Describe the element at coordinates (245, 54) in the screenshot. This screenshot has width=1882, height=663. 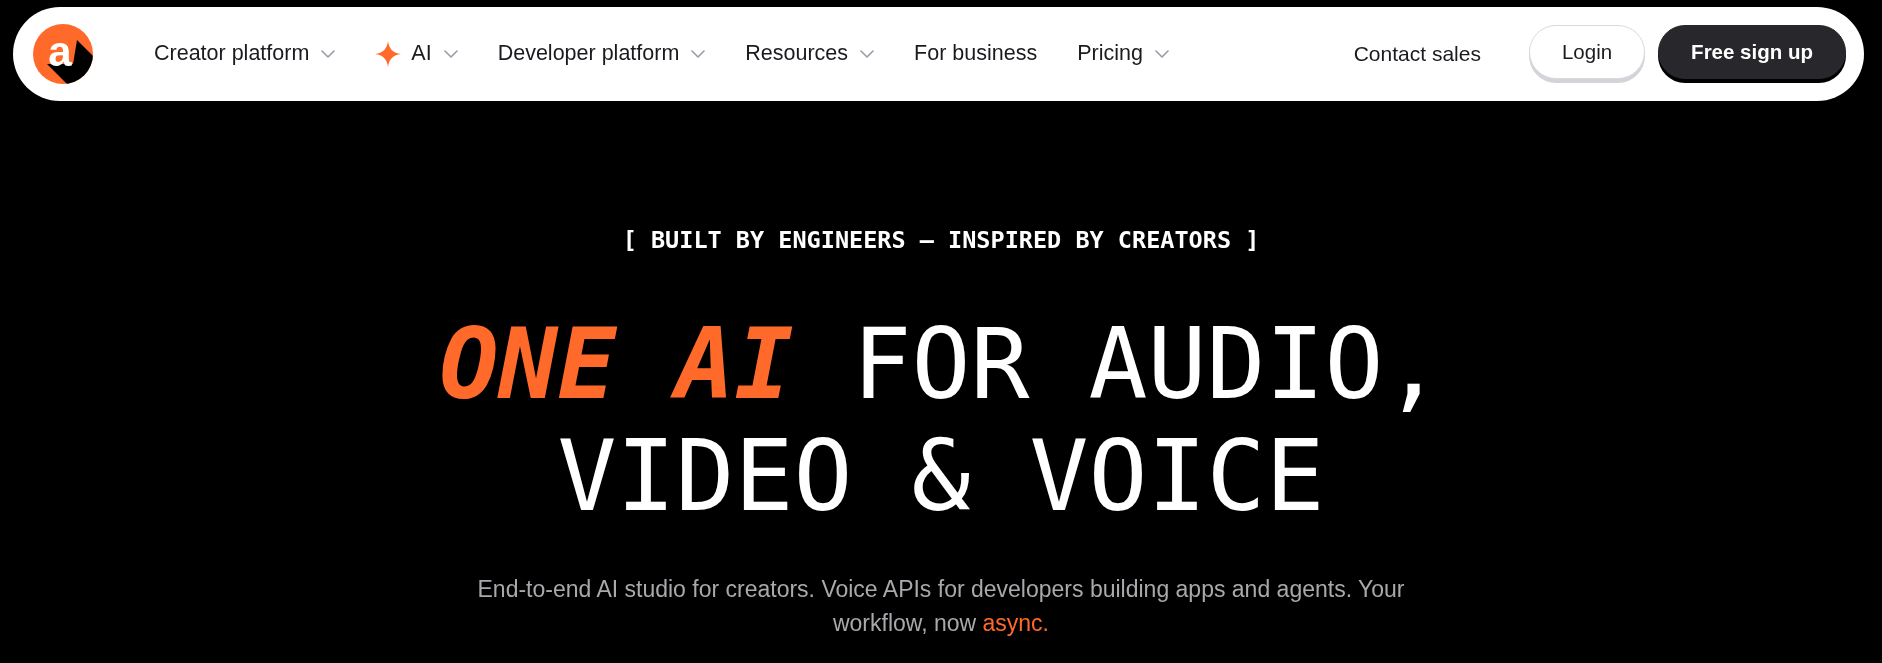
I see `nav-menu-item: Creator platform` at that location.